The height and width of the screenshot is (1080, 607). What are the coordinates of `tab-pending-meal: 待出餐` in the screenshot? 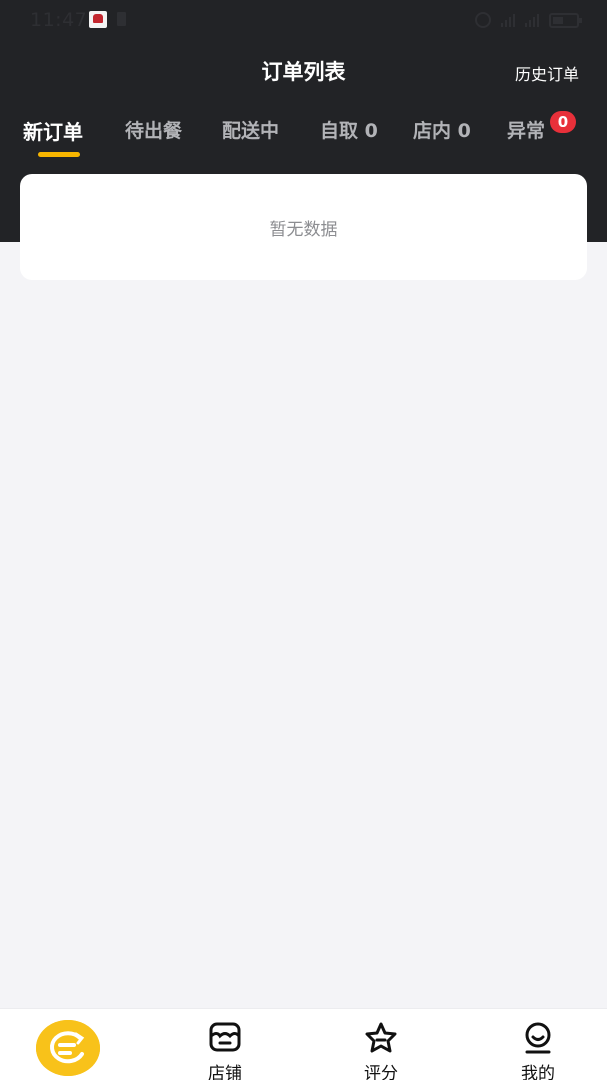 It's located at (153, 129).